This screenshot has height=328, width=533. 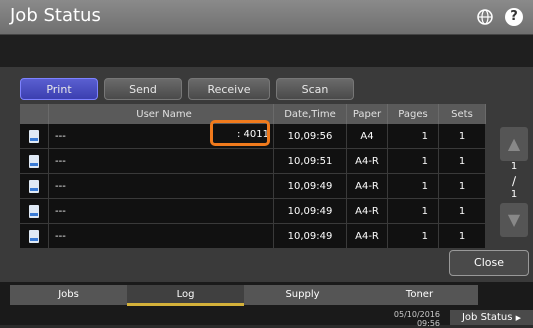 What do you see at coordinates (266, 51) in the screenshot?
I see `top-bar` at bounding box center [266, 51].